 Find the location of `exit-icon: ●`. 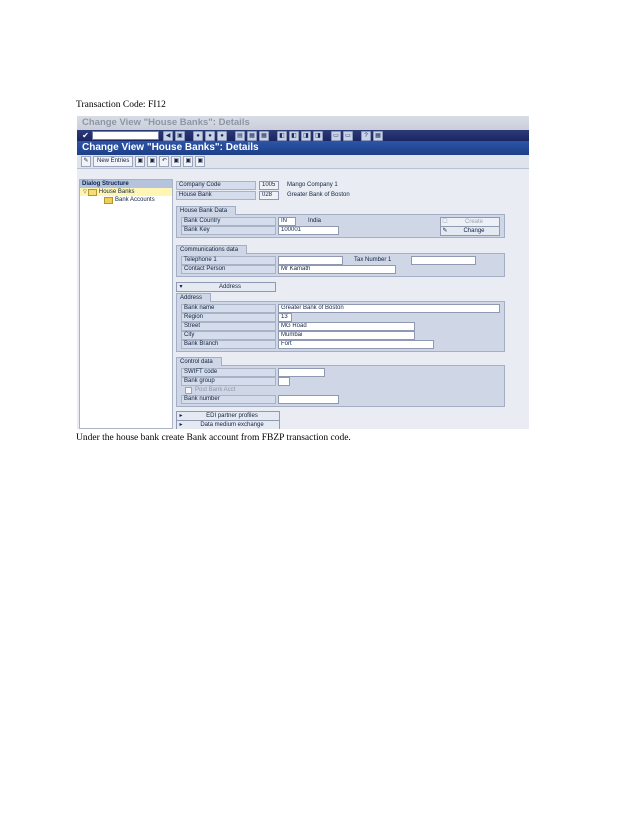

exit-icon: ● is located at coordinates (210, 135).